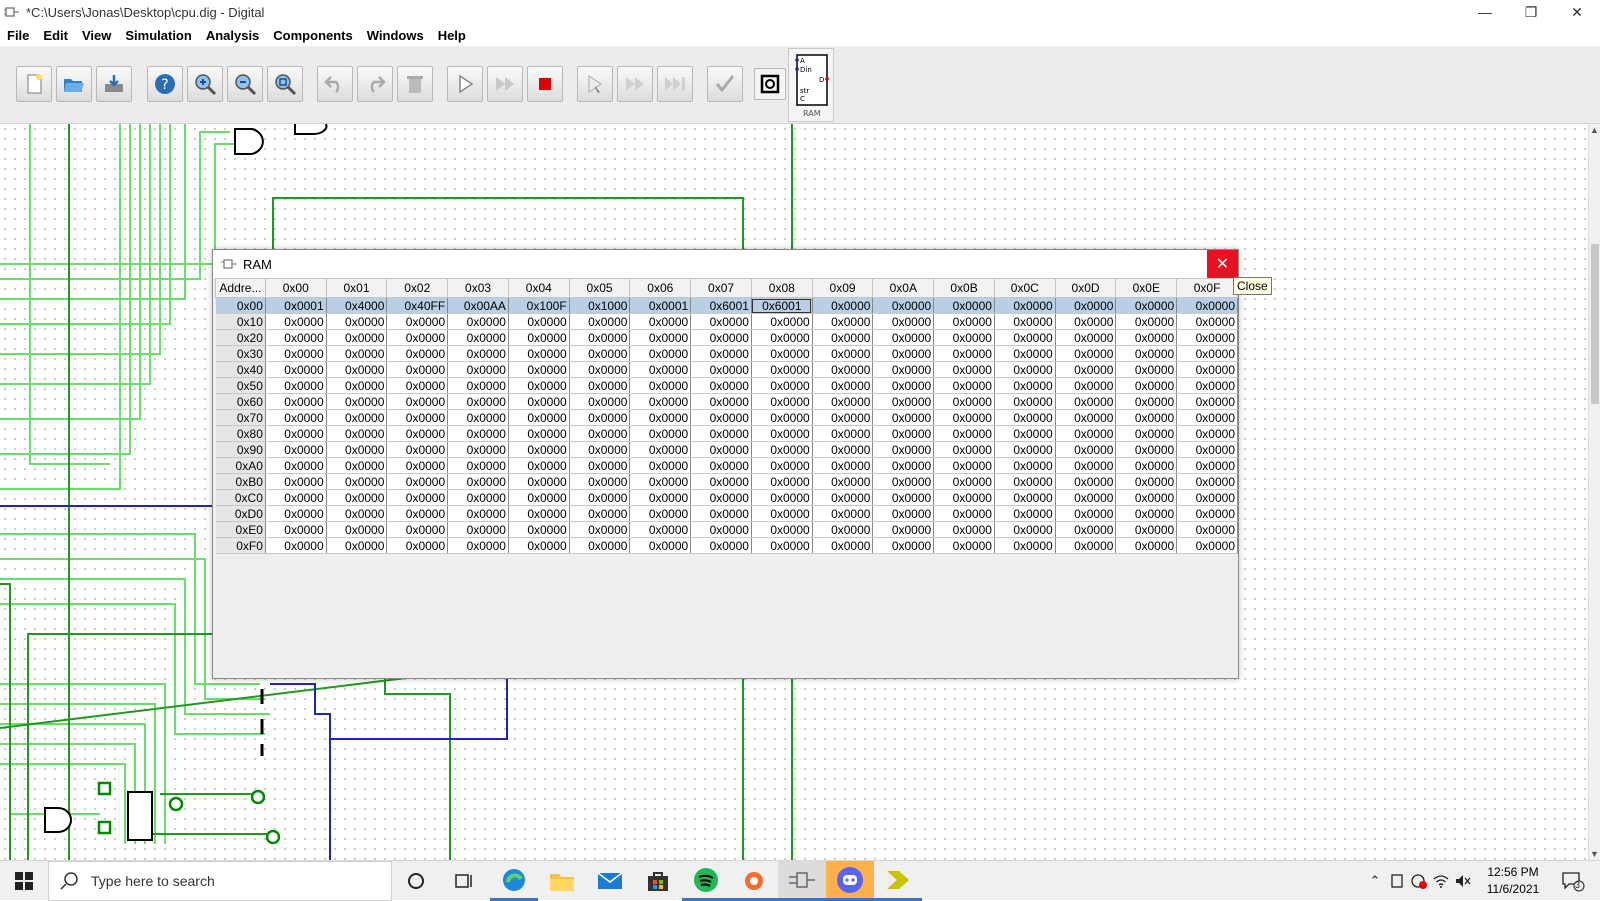  Describe the element at coordinates (1146, 288) in the screenshot. I see `column-header: 0x0E` at that location.